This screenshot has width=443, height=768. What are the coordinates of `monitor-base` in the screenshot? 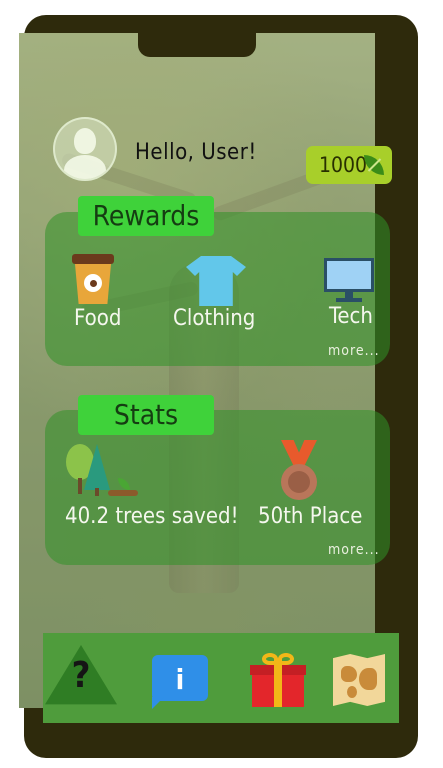 It's located at (349, 300).